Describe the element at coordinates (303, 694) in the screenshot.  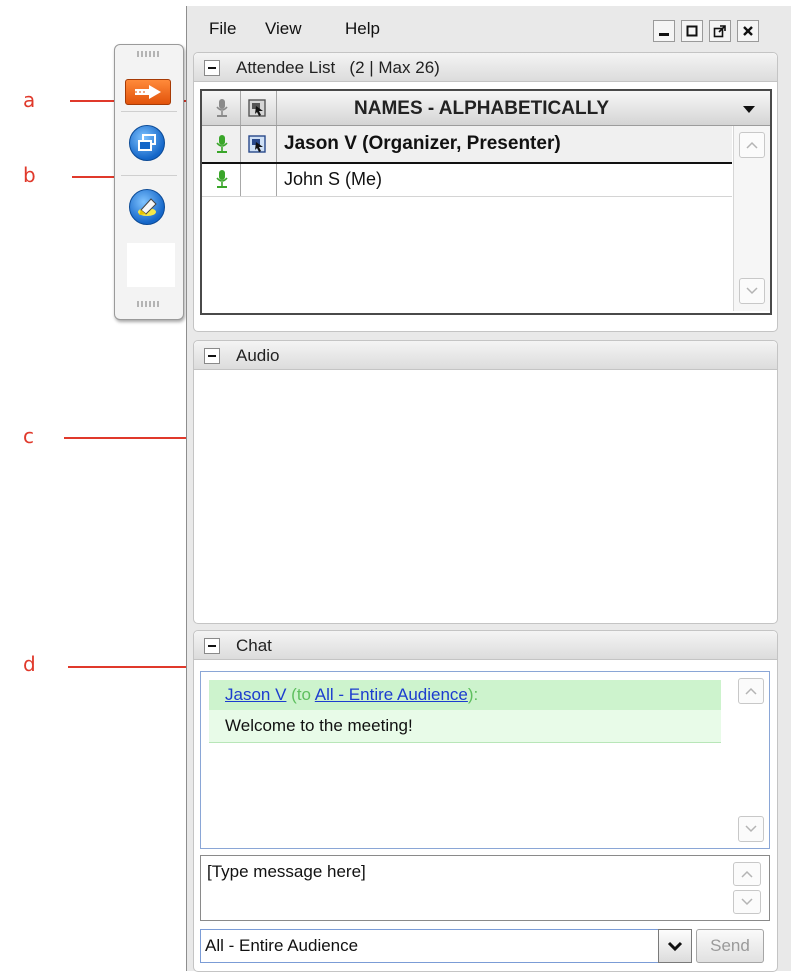
I see `to-prefix: (to` at that location.